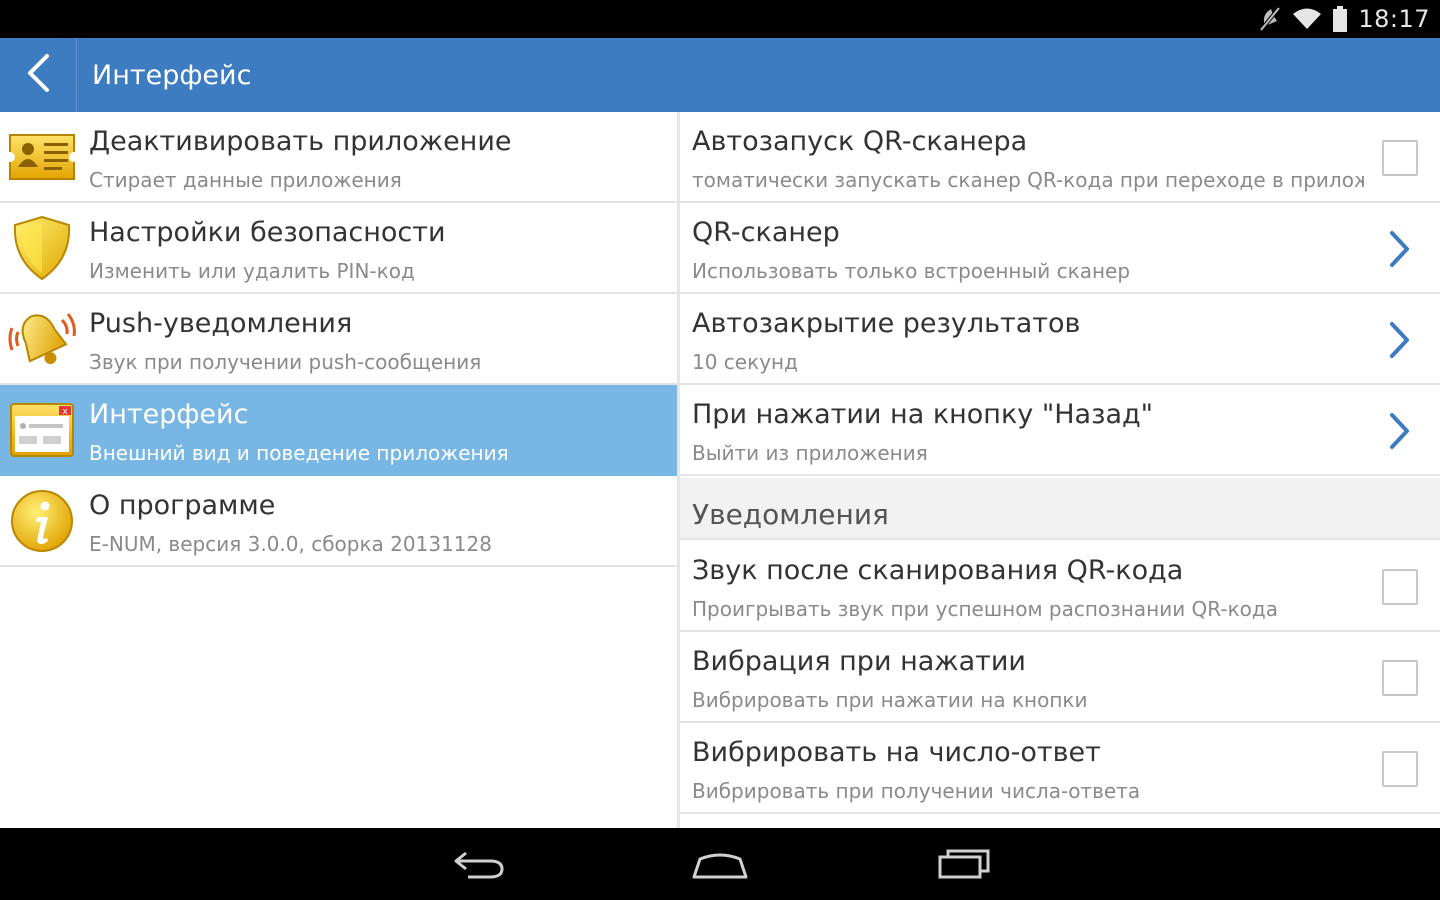 This screenshot has width=1440, height=900. I want to click on section-header-notifications: Уведомления, so click(1060, 509).